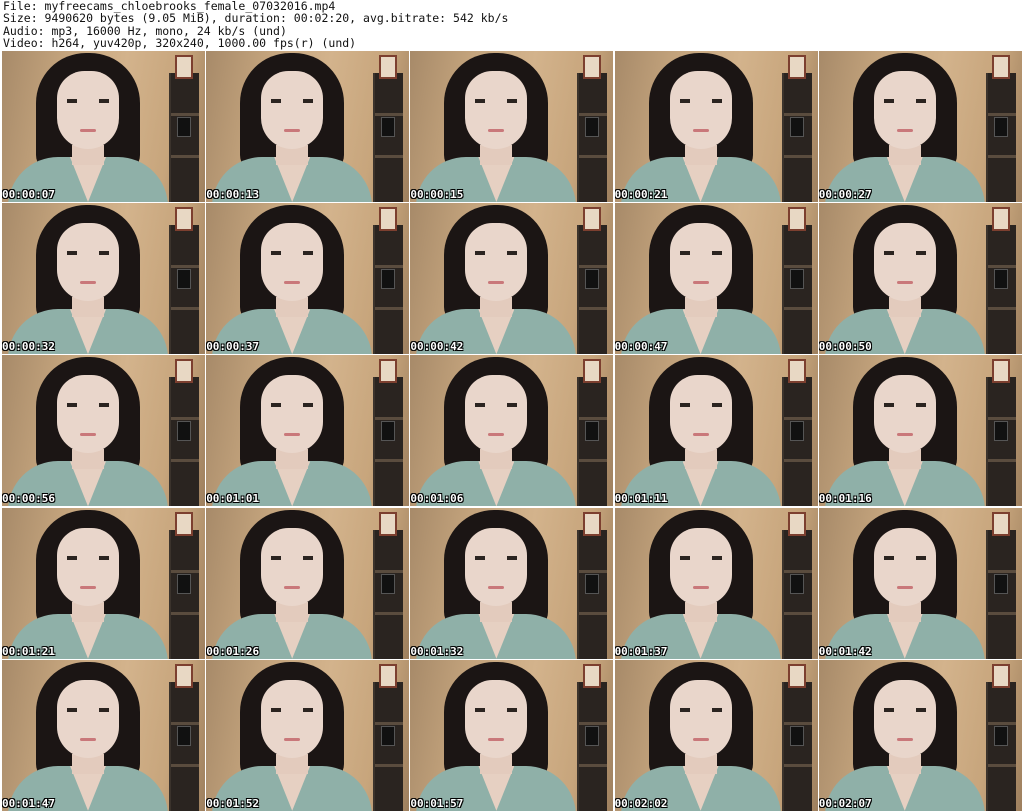  I want to click on video-thumbnail: 00:00:15, so click(512, 126).